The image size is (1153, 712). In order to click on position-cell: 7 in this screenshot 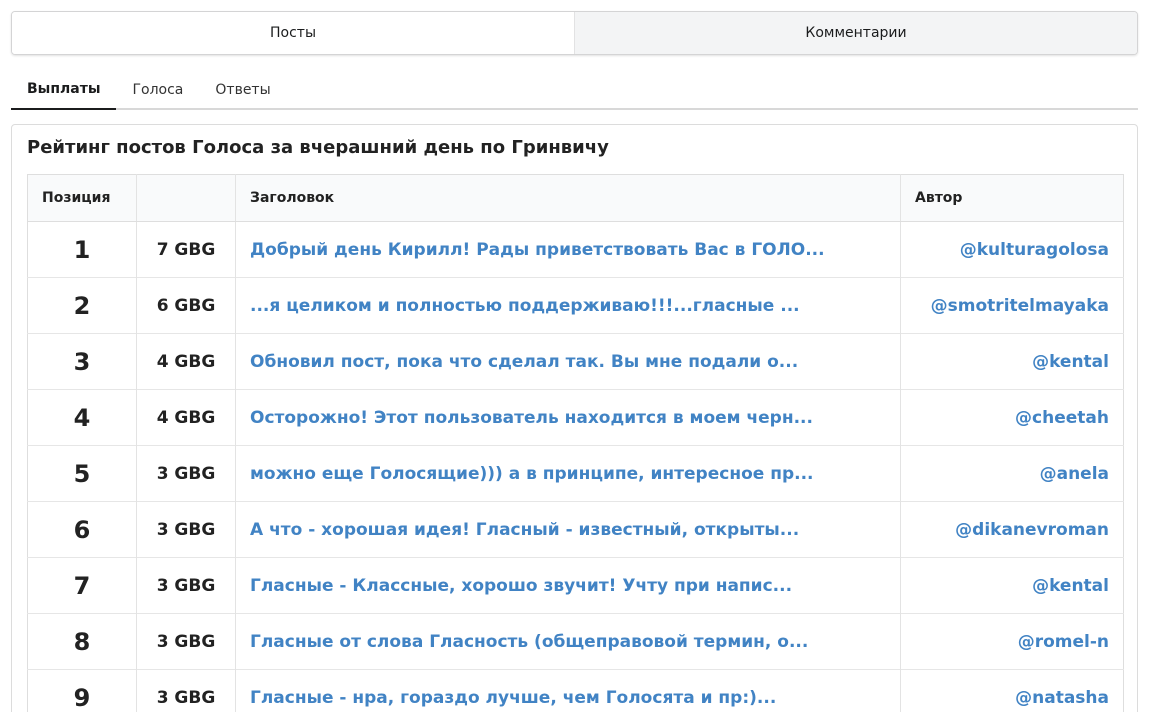, I will do `click(82, 585)`.